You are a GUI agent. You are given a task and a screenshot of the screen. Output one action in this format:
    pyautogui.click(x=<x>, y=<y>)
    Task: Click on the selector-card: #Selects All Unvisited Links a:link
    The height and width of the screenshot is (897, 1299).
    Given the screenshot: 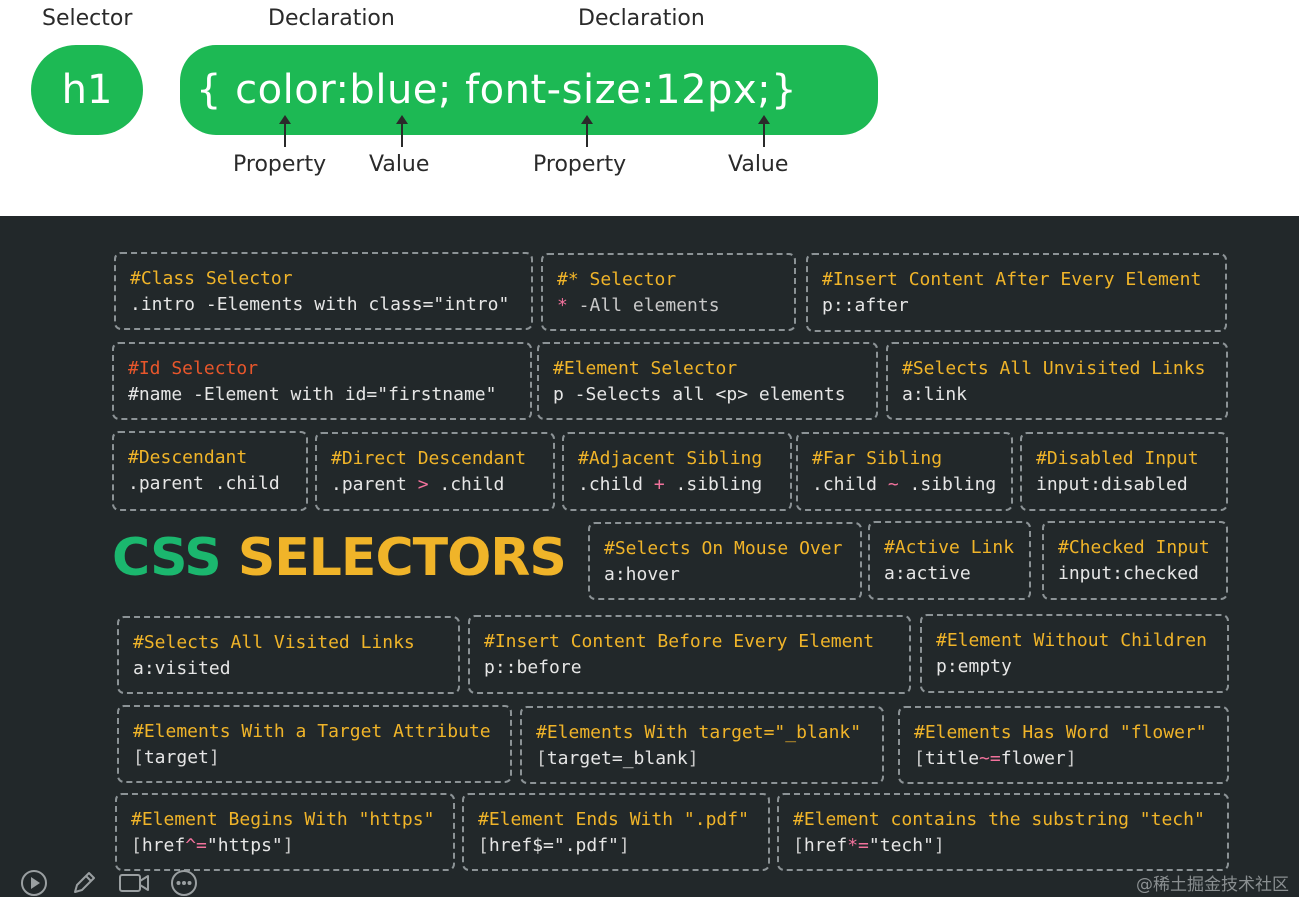 What is the action you would take?
    pyautogui.click(x=1057, y=381)
    